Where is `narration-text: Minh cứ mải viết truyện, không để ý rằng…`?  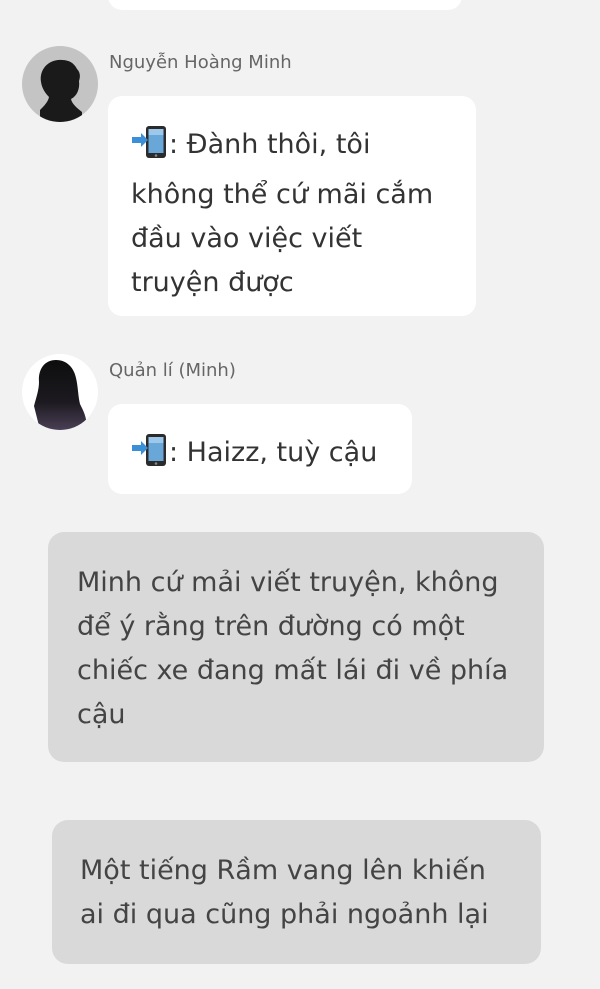 narration-text: Minh cứ mải viết truyện, không để ý rằng… is located at coordinates (293, 648).